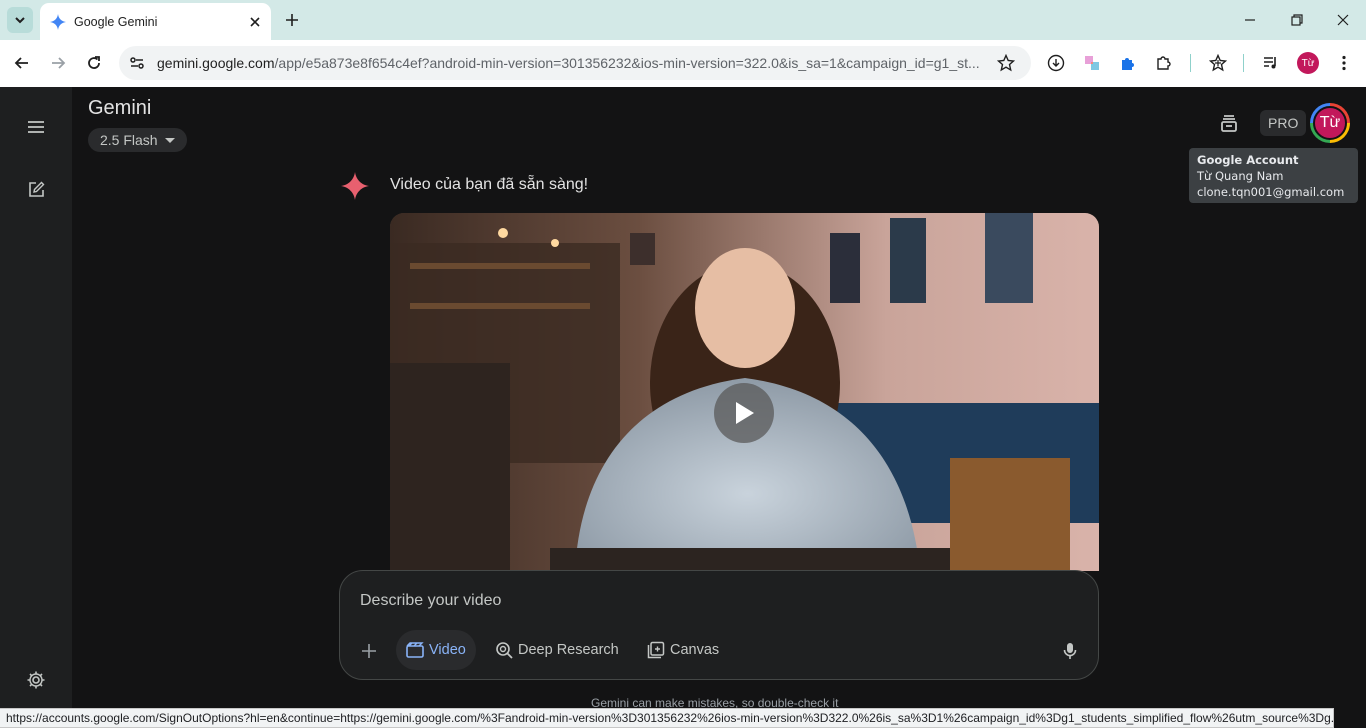 The height and width of the screenshot is (728, 1366). What do you see at coordinates (22, 63) in the screenshot?
I see `back-icon` at bounding box center [22, 63].